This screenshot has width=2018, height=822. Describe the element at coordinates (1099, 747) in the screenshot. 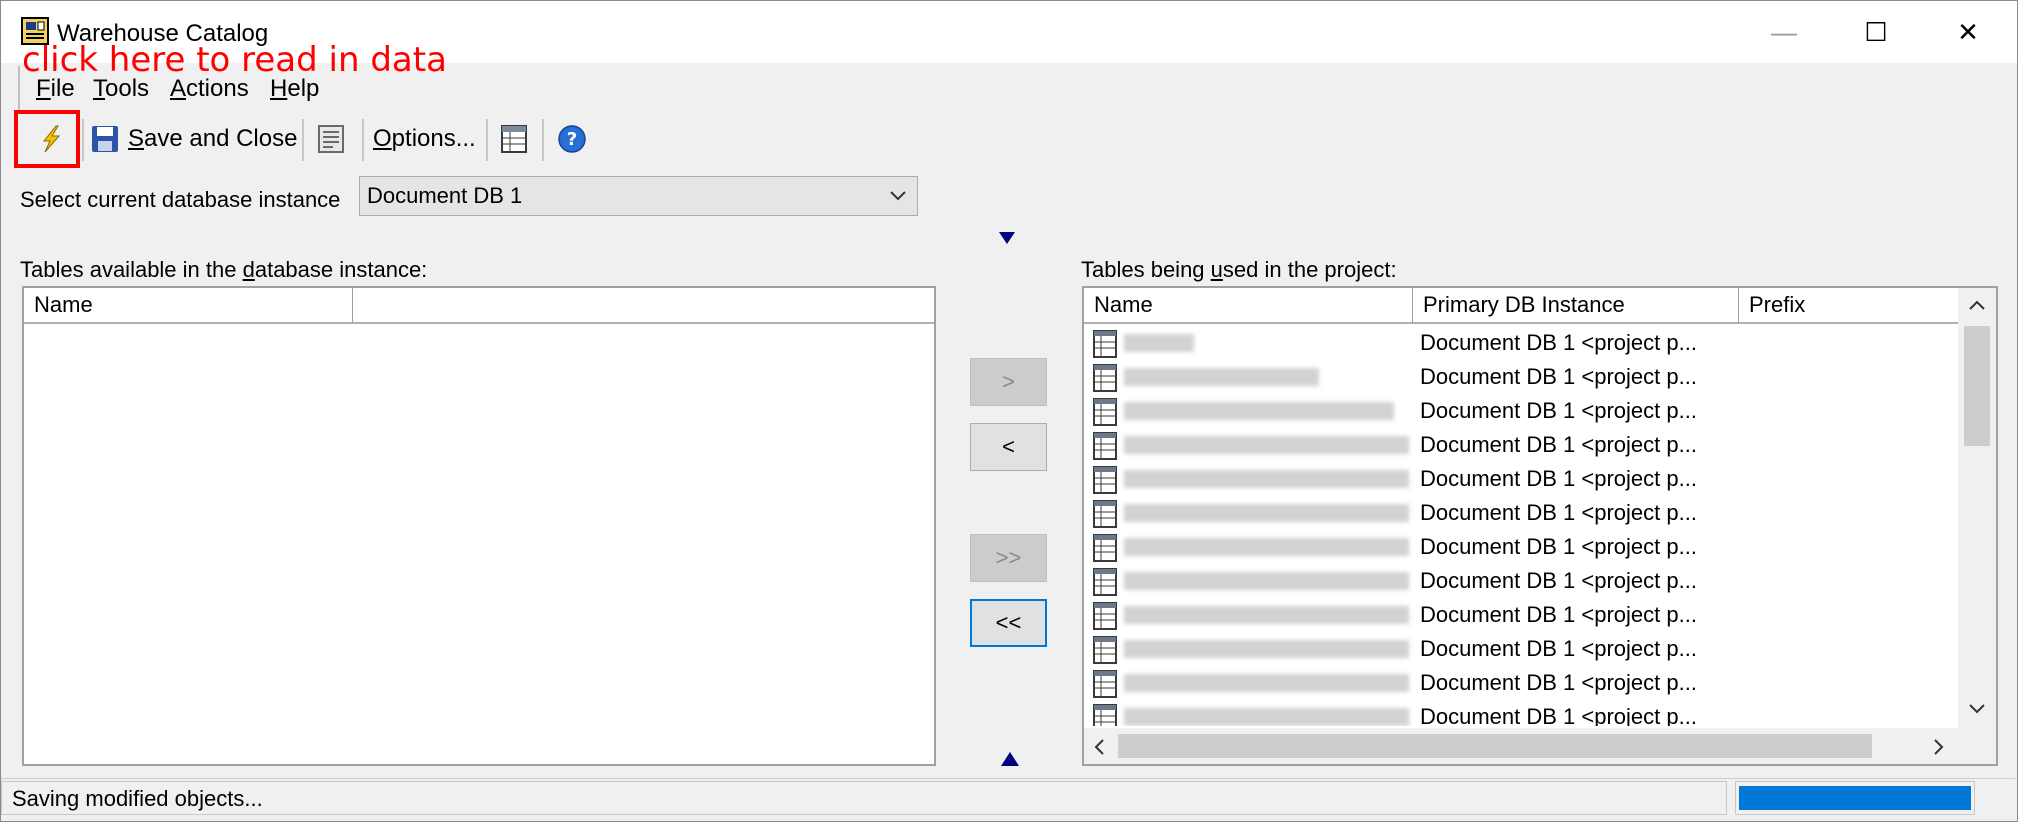

I see `scroll-left-icon` at that location.